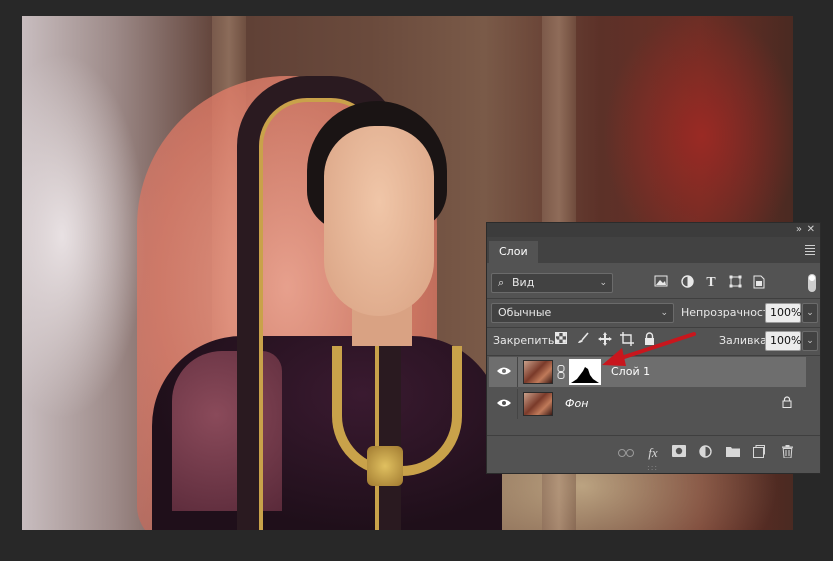 The image size is (833, 561). What do you see at coordinates (627, 340) in the screenshot?
I see `prevent-autonest-icon` at bounding box center [627, 340].